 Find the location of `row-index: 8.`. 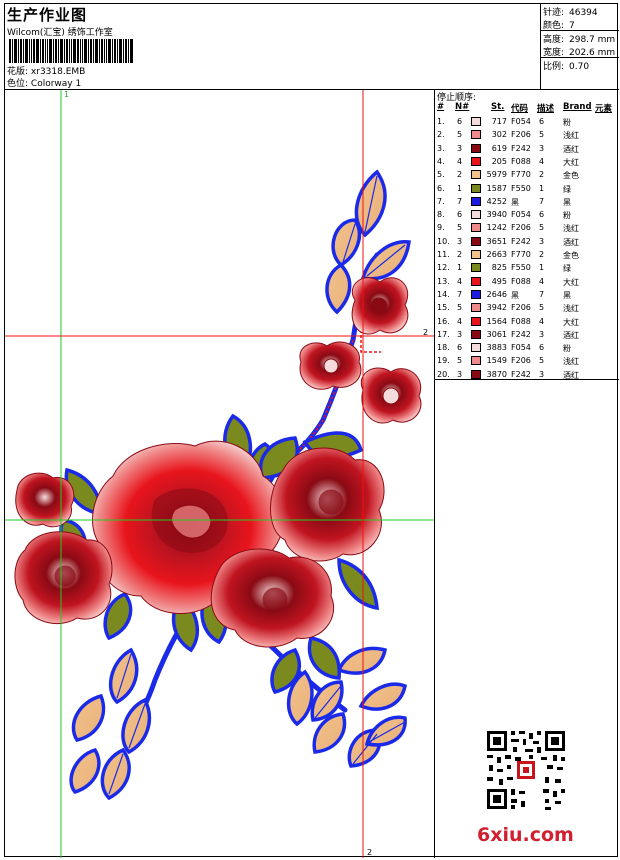

row-index: 8. is located at coordinates (441, 215).